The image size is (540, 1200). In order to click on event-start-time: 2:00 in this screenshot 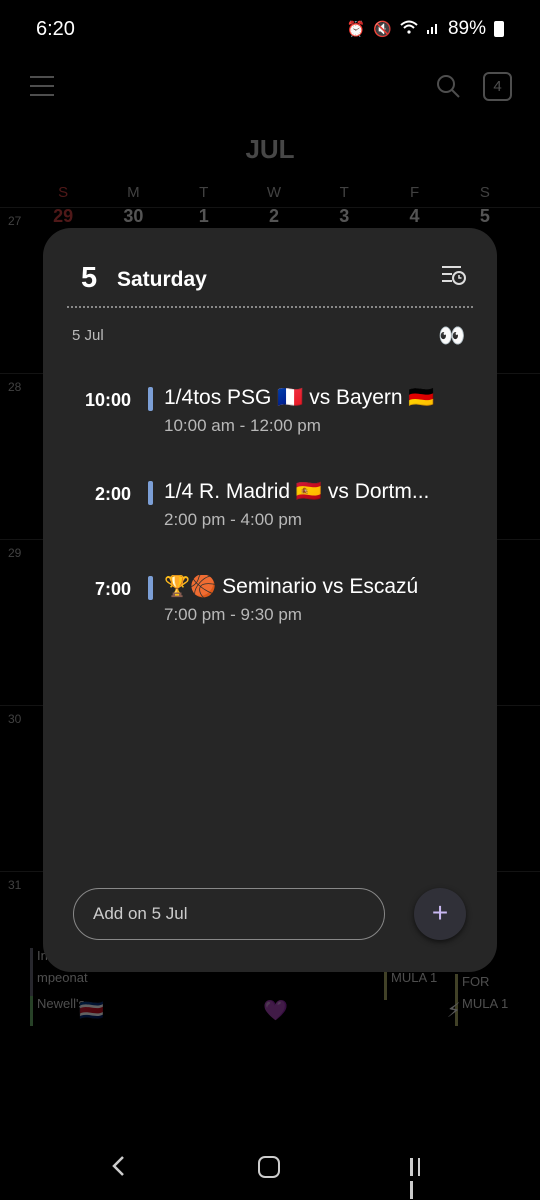, I will do `click(112, 494)`.